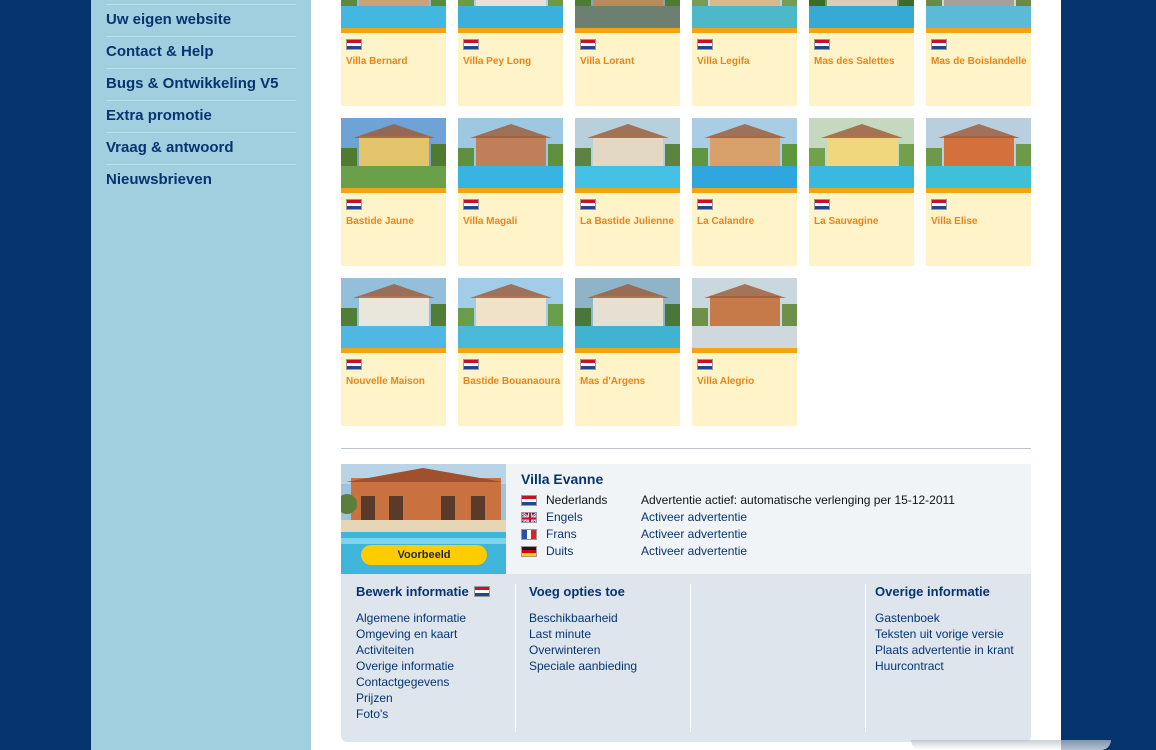 This screenshot has width=1156, height=750. Describe the element at coordinates (846, 221) in the screenshot. I see `villa-name-link: La Sauvagine` at that location.